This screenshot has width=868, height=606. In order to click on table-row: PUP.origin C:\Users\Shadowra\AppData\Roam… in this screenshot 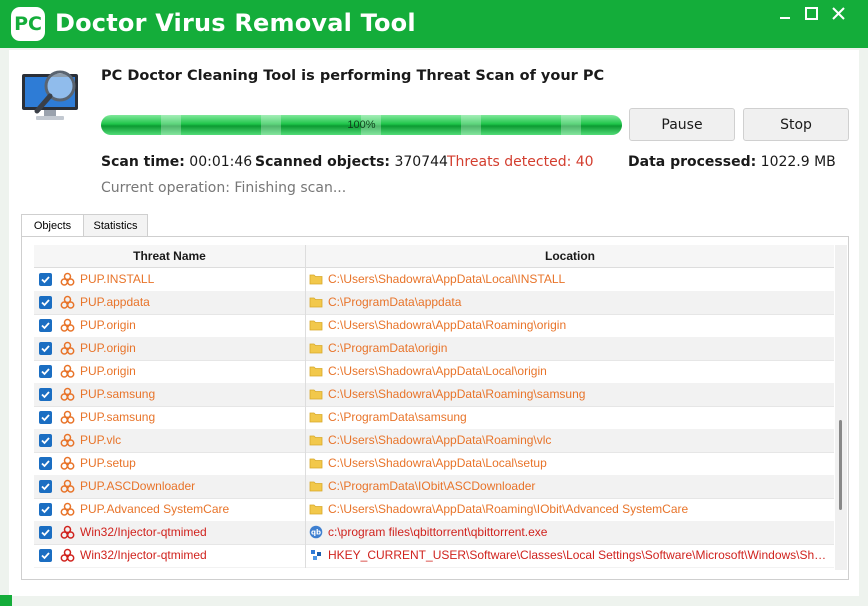, I will do `click(434, 326)`.